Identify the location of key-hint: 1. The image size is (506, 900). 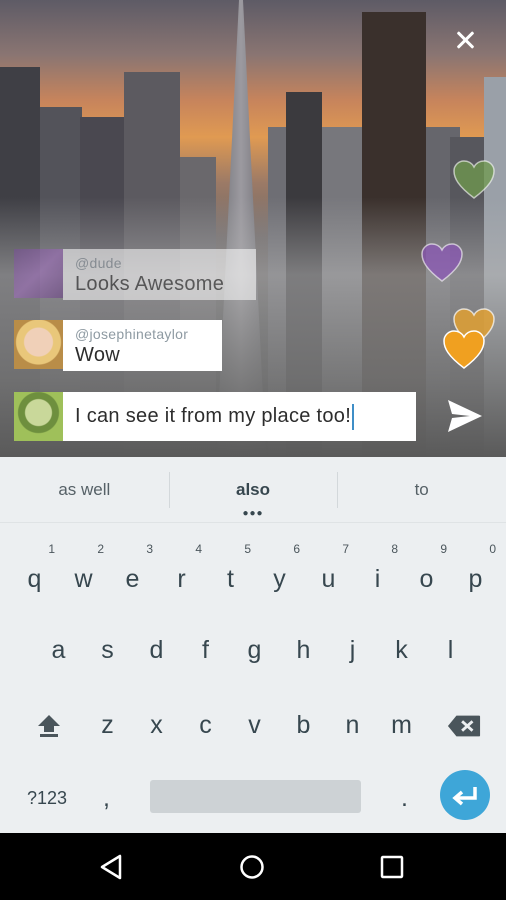
(51, 549).